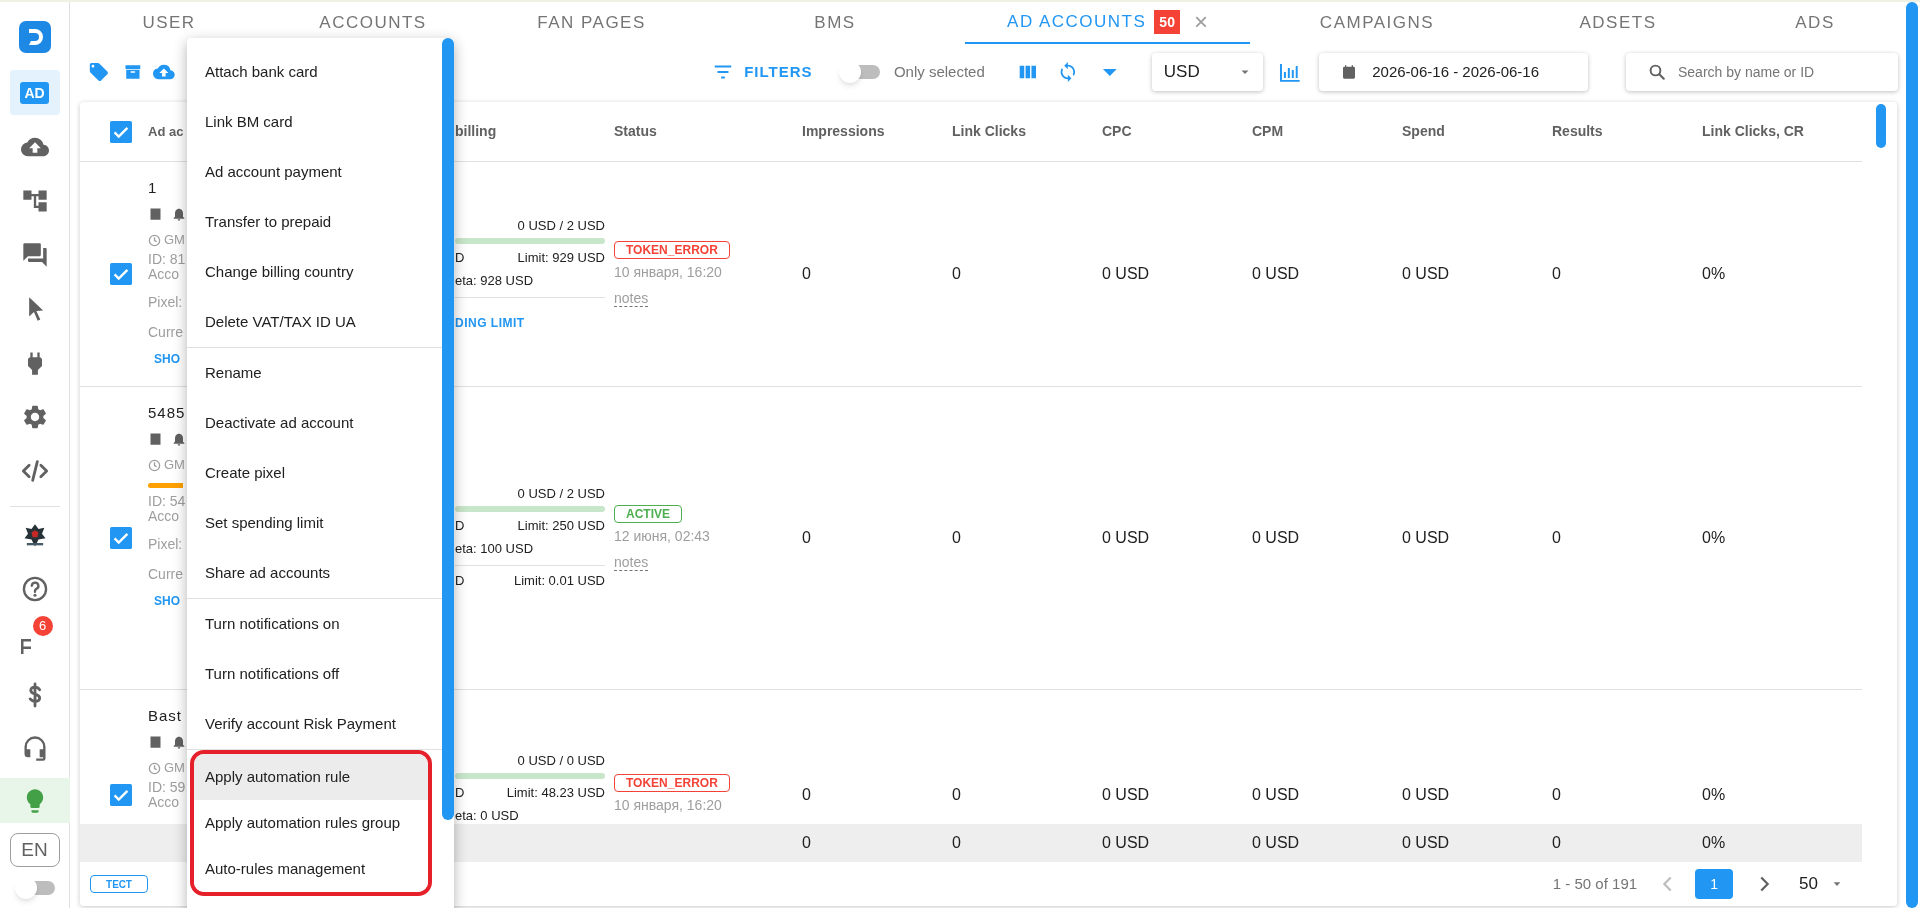 This screenshot has height=908, width=1920. I want to click on menu-scrollbar, so click(448, 429).